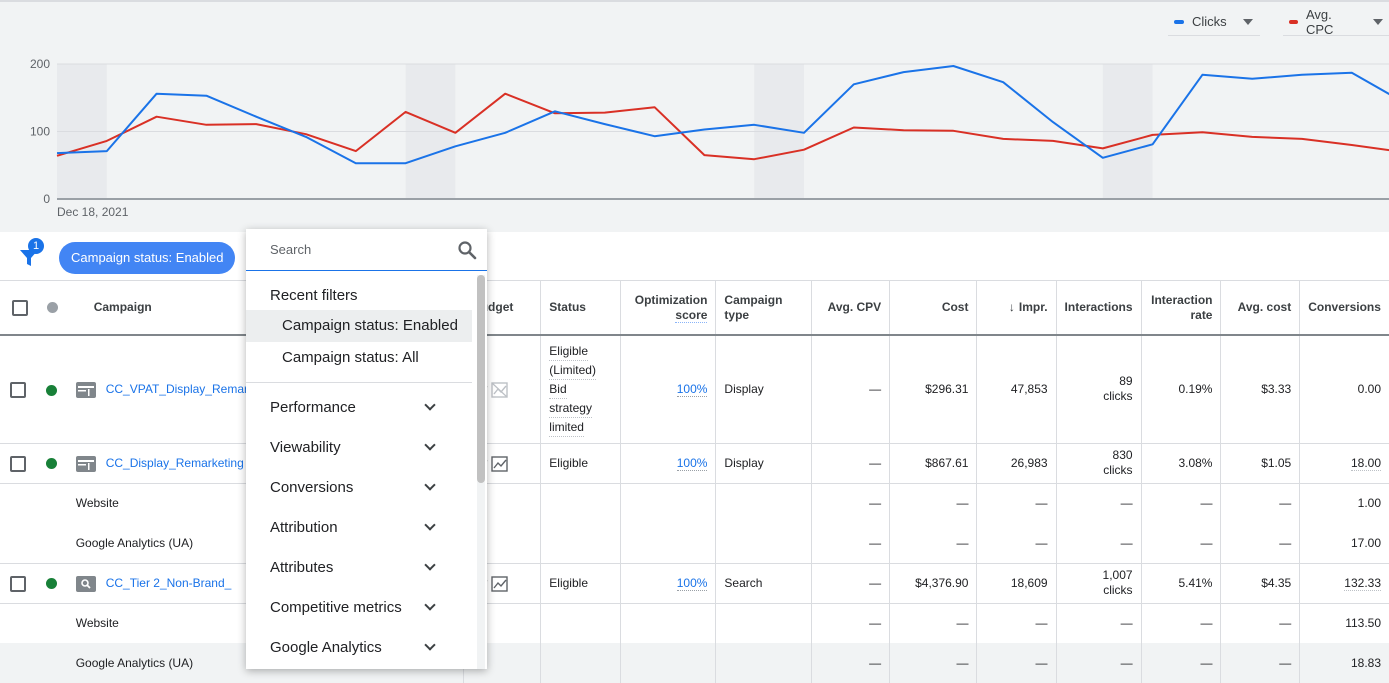  Describe the element at coordinates (668, 583) in the screenshot. I see `optimization-score-cell: 100%` at that location.